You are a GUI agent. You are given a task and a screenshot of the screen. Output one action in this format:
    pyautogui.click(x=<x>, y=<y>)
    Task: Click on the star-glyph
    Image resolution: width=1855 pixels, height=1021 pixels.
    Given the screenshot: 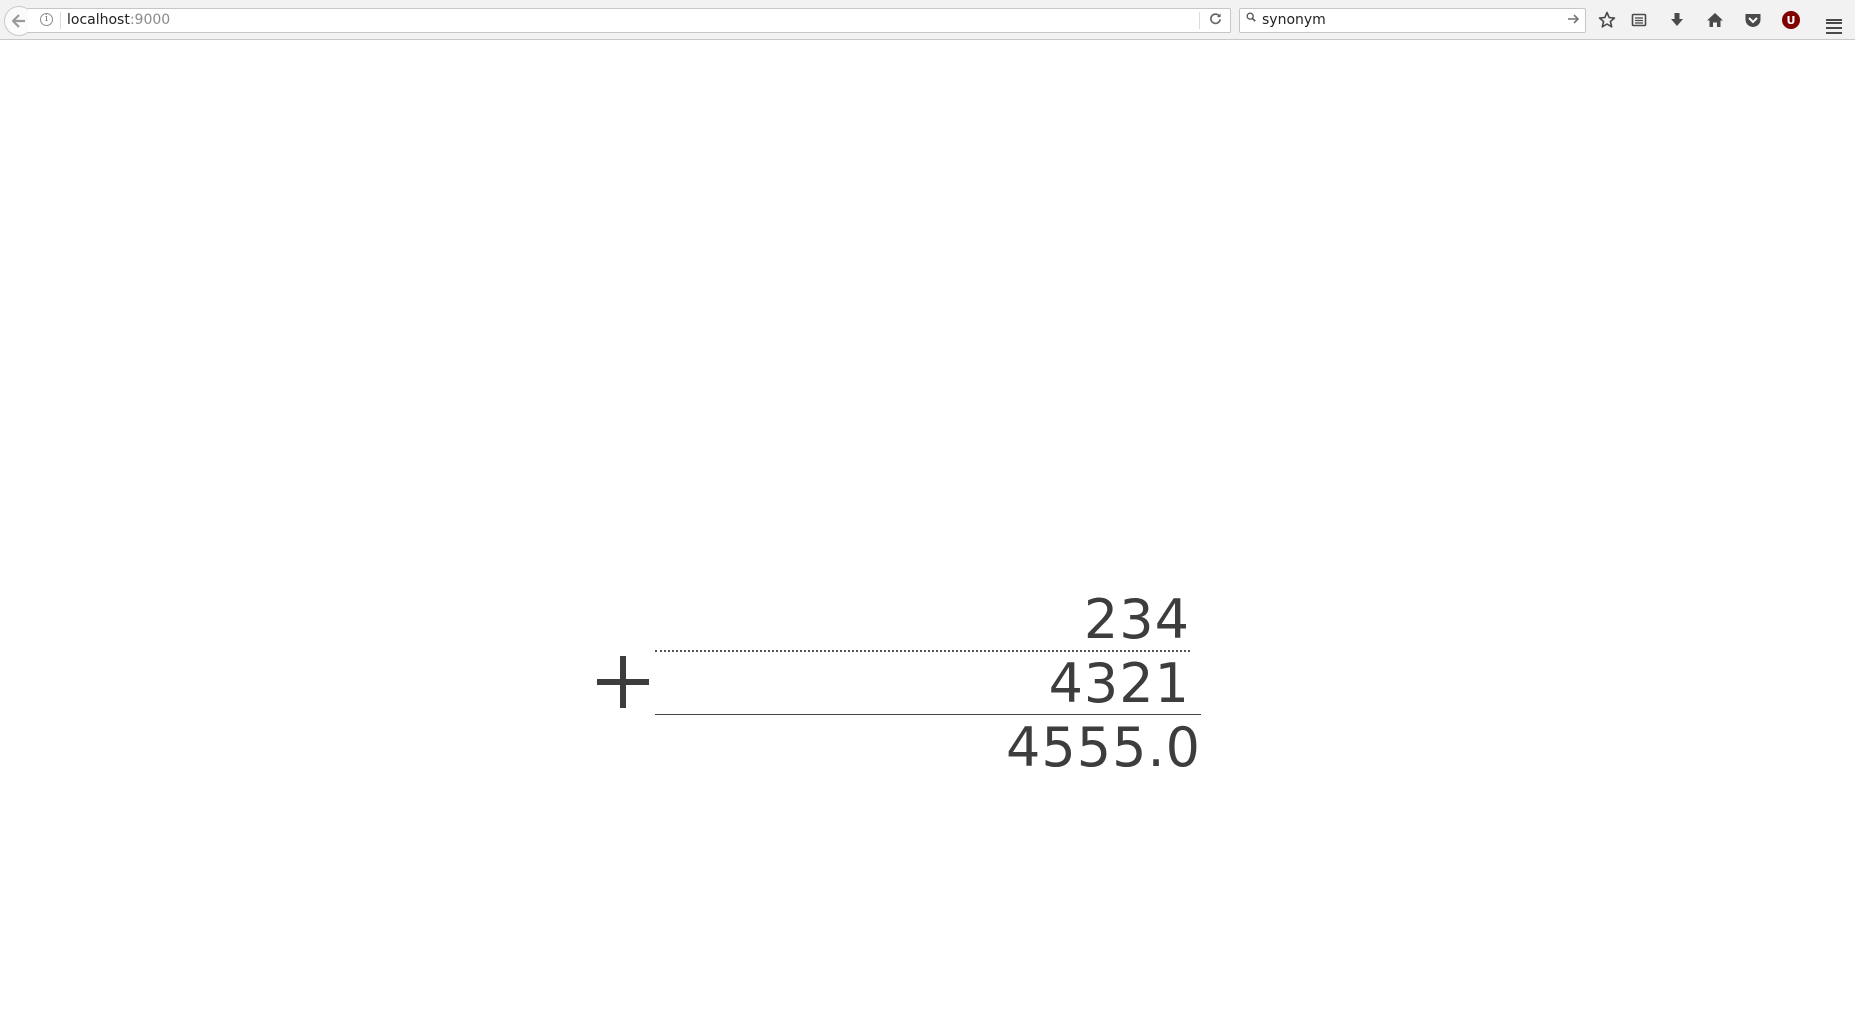 What is the action you would take?
    pyautogui.click(x=1607, y=19)
    